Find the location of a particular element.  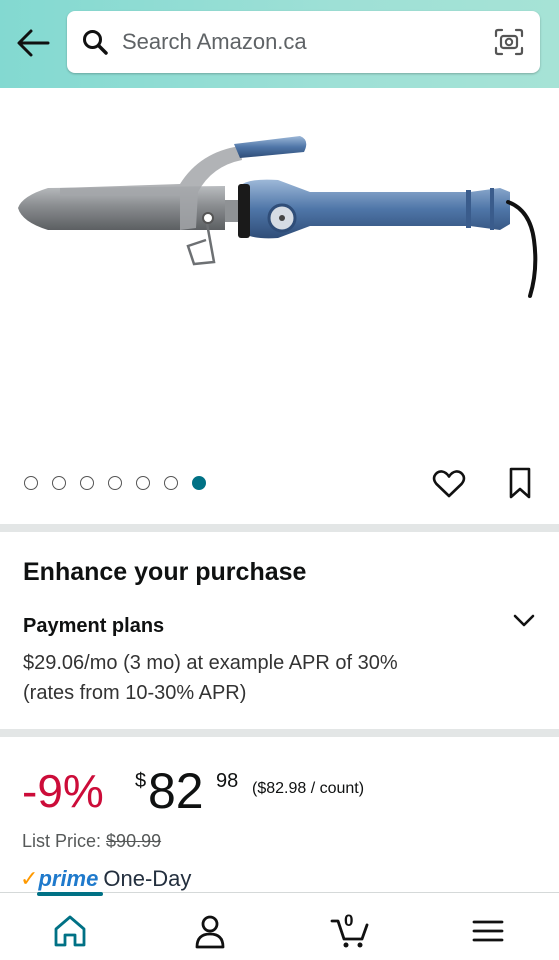

search-box is located at coordinates (303, 42).